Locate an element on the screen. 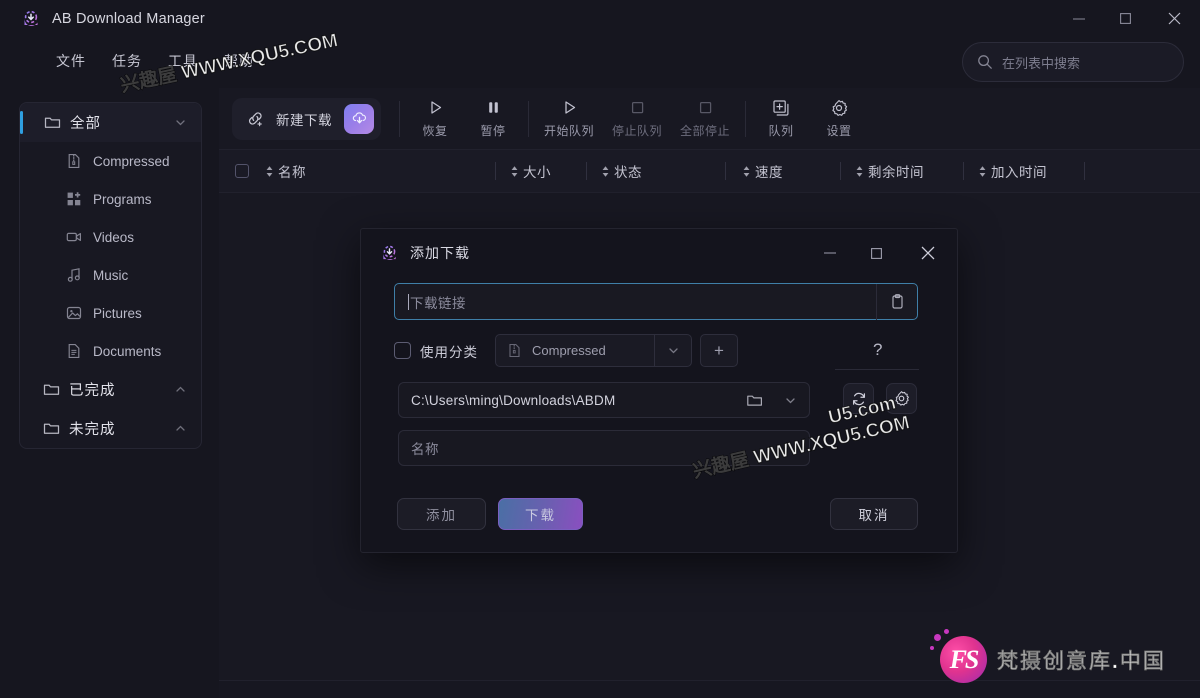  window-controls is located at coordinates (1128, 18).